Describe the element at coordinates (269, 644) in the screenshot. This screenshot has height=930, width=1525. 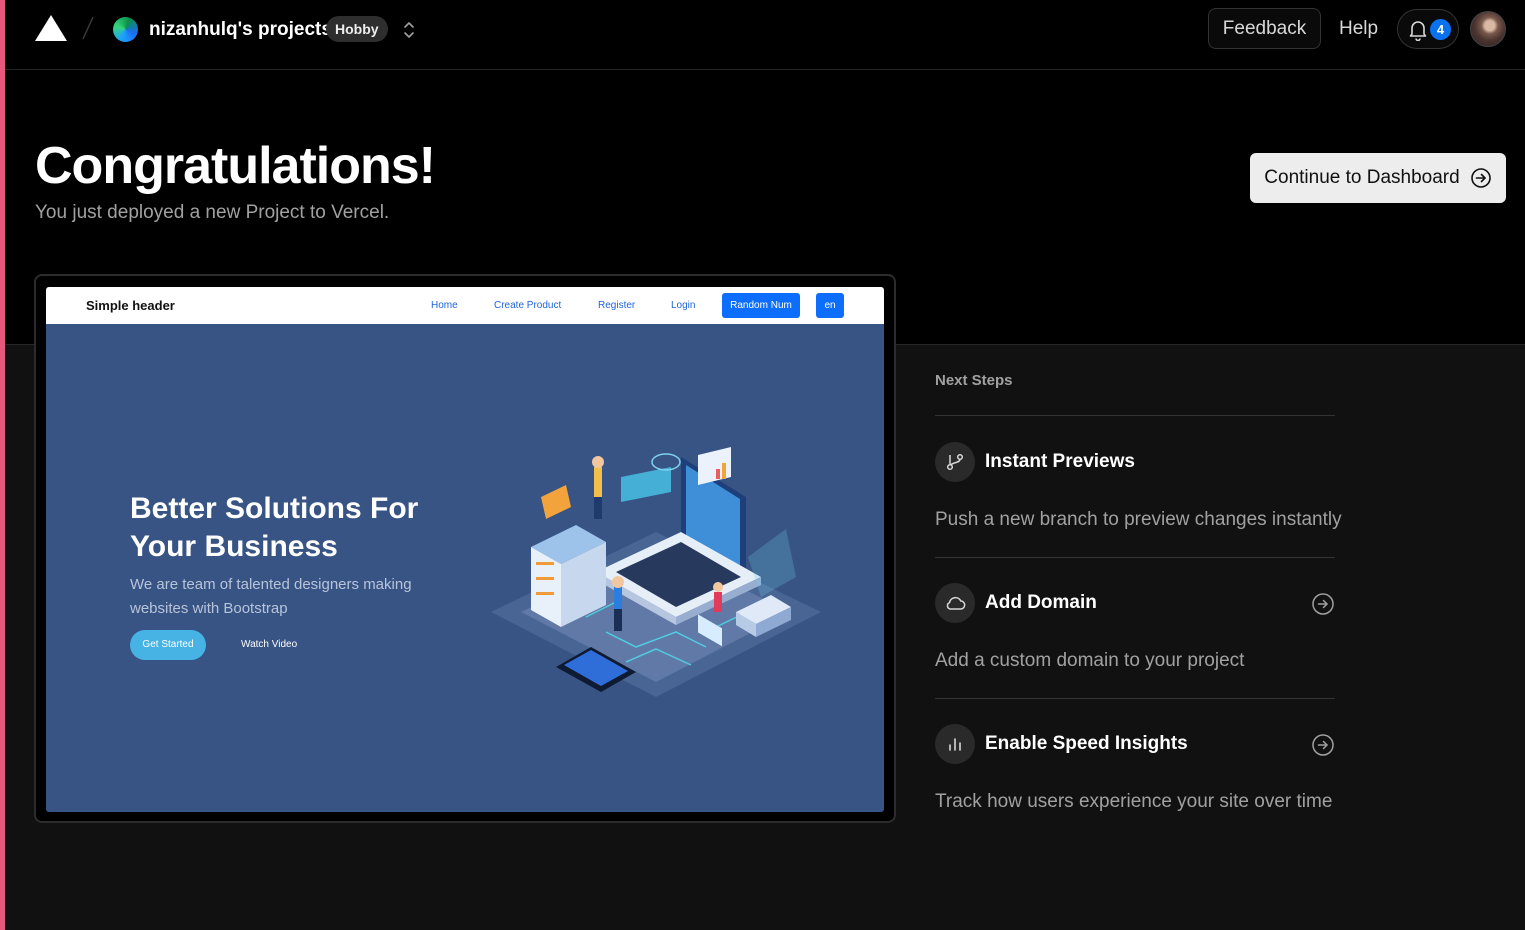
I see `preview-watch-video-link: Watch Video` at that location.